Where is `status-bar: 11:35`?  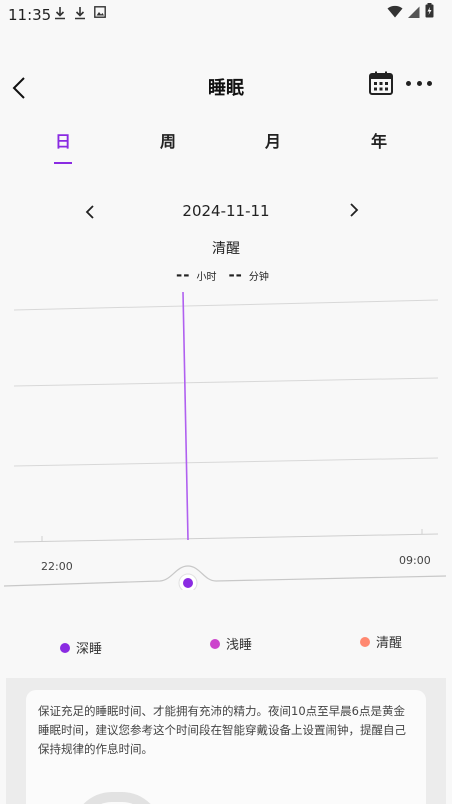
status-bar: 11:35 is located at coordinates (226, 15).